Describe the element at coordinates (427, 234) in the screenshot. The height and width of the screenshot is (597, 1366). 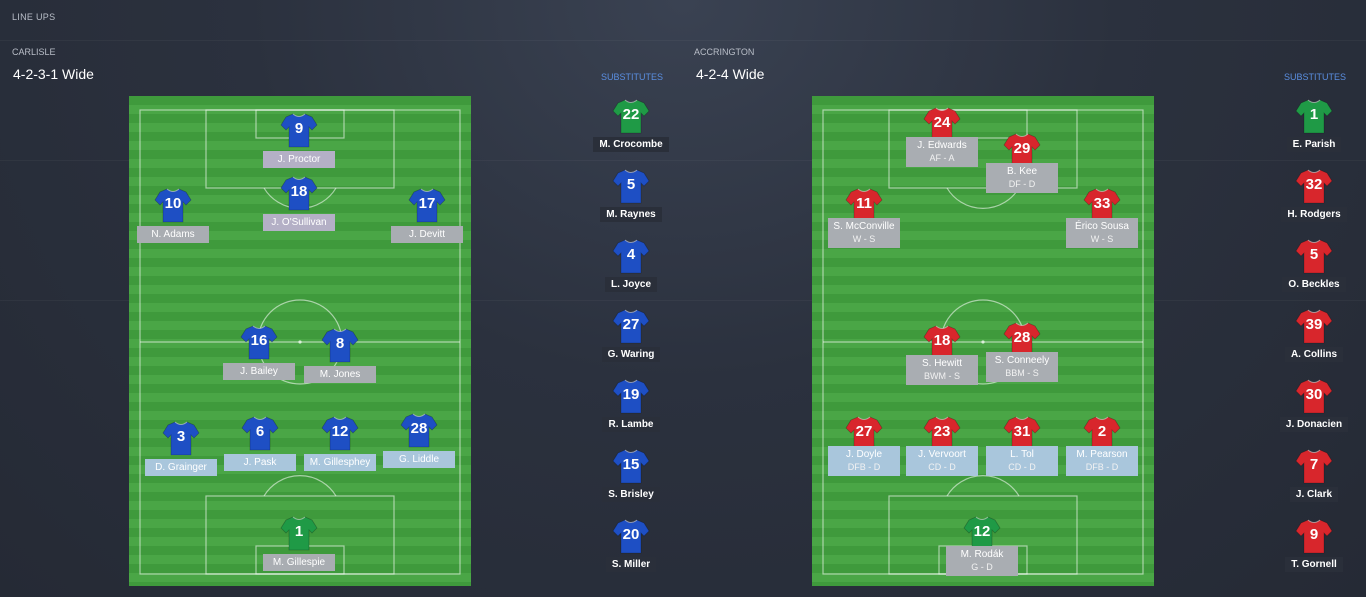
I see `player-nametag: J. Devitt` at that location.